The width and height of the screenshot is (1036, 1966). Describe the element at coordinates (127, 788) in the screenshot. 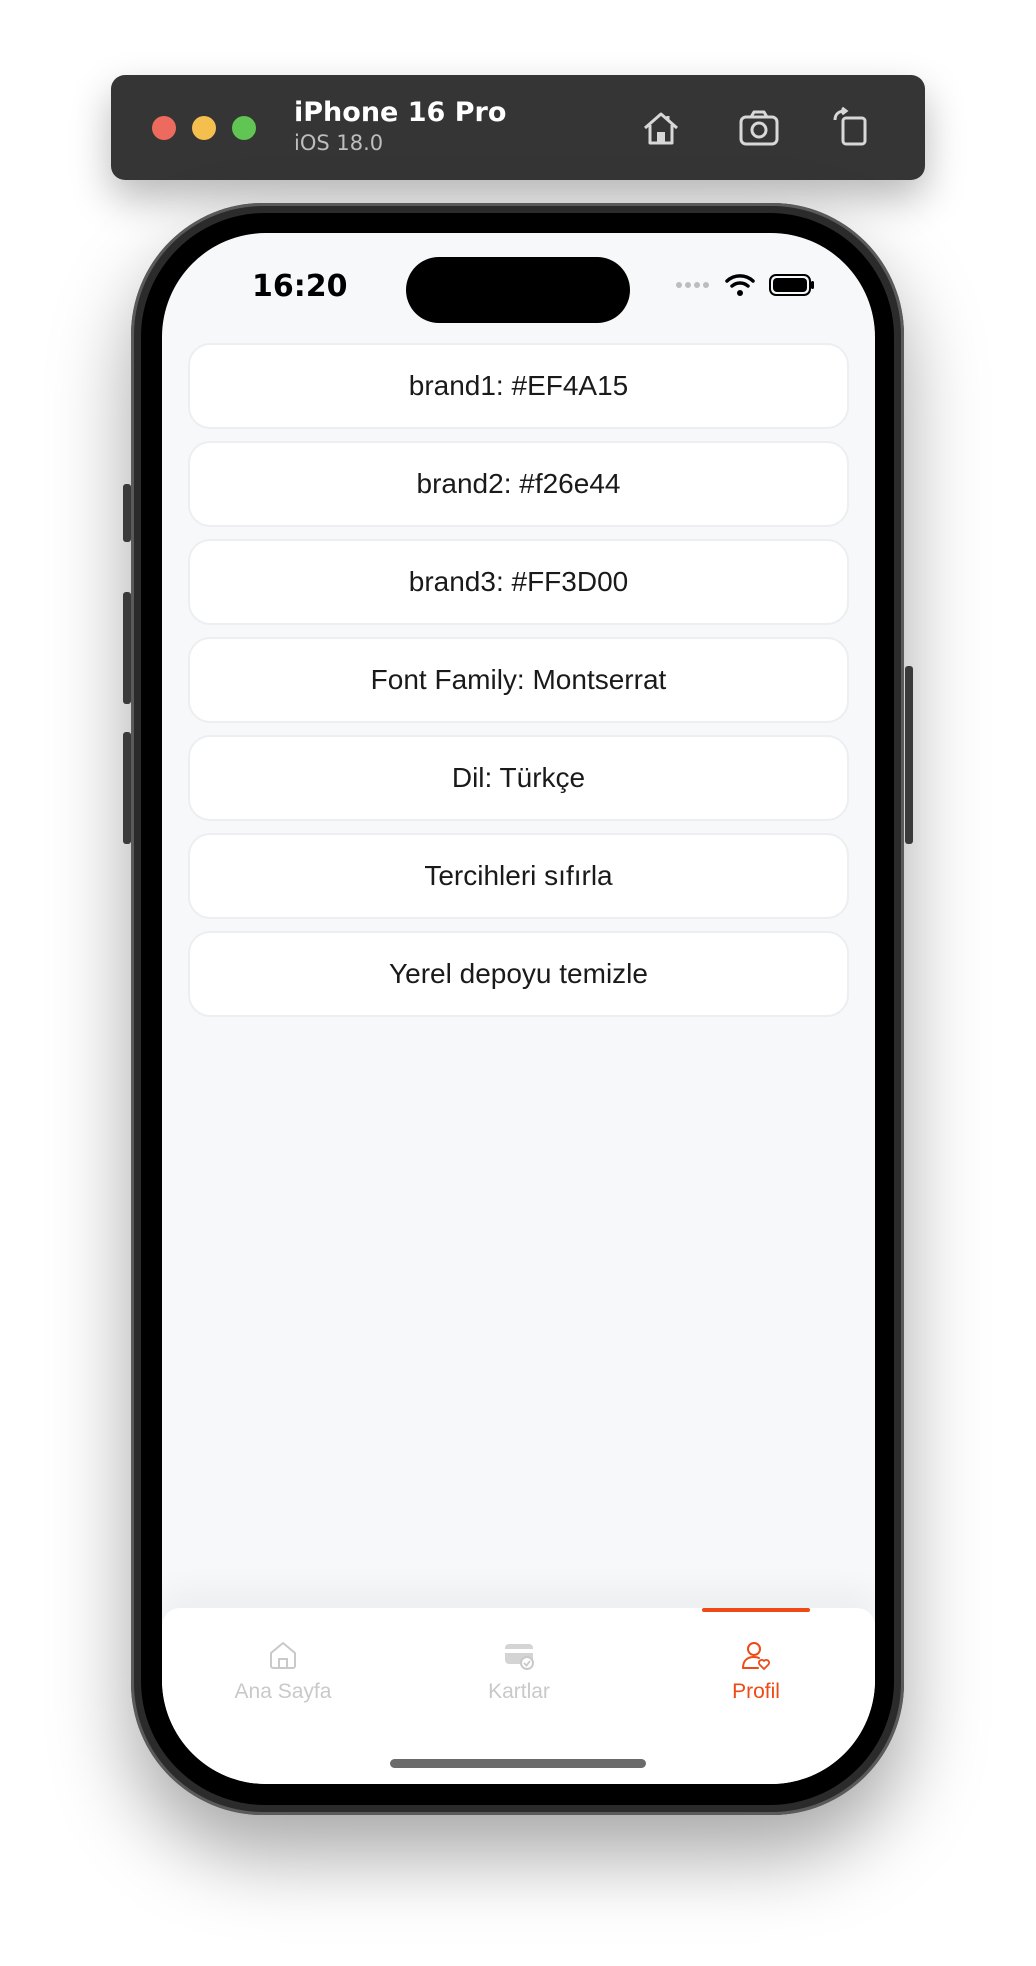

I see `volume-down-button` at that location.